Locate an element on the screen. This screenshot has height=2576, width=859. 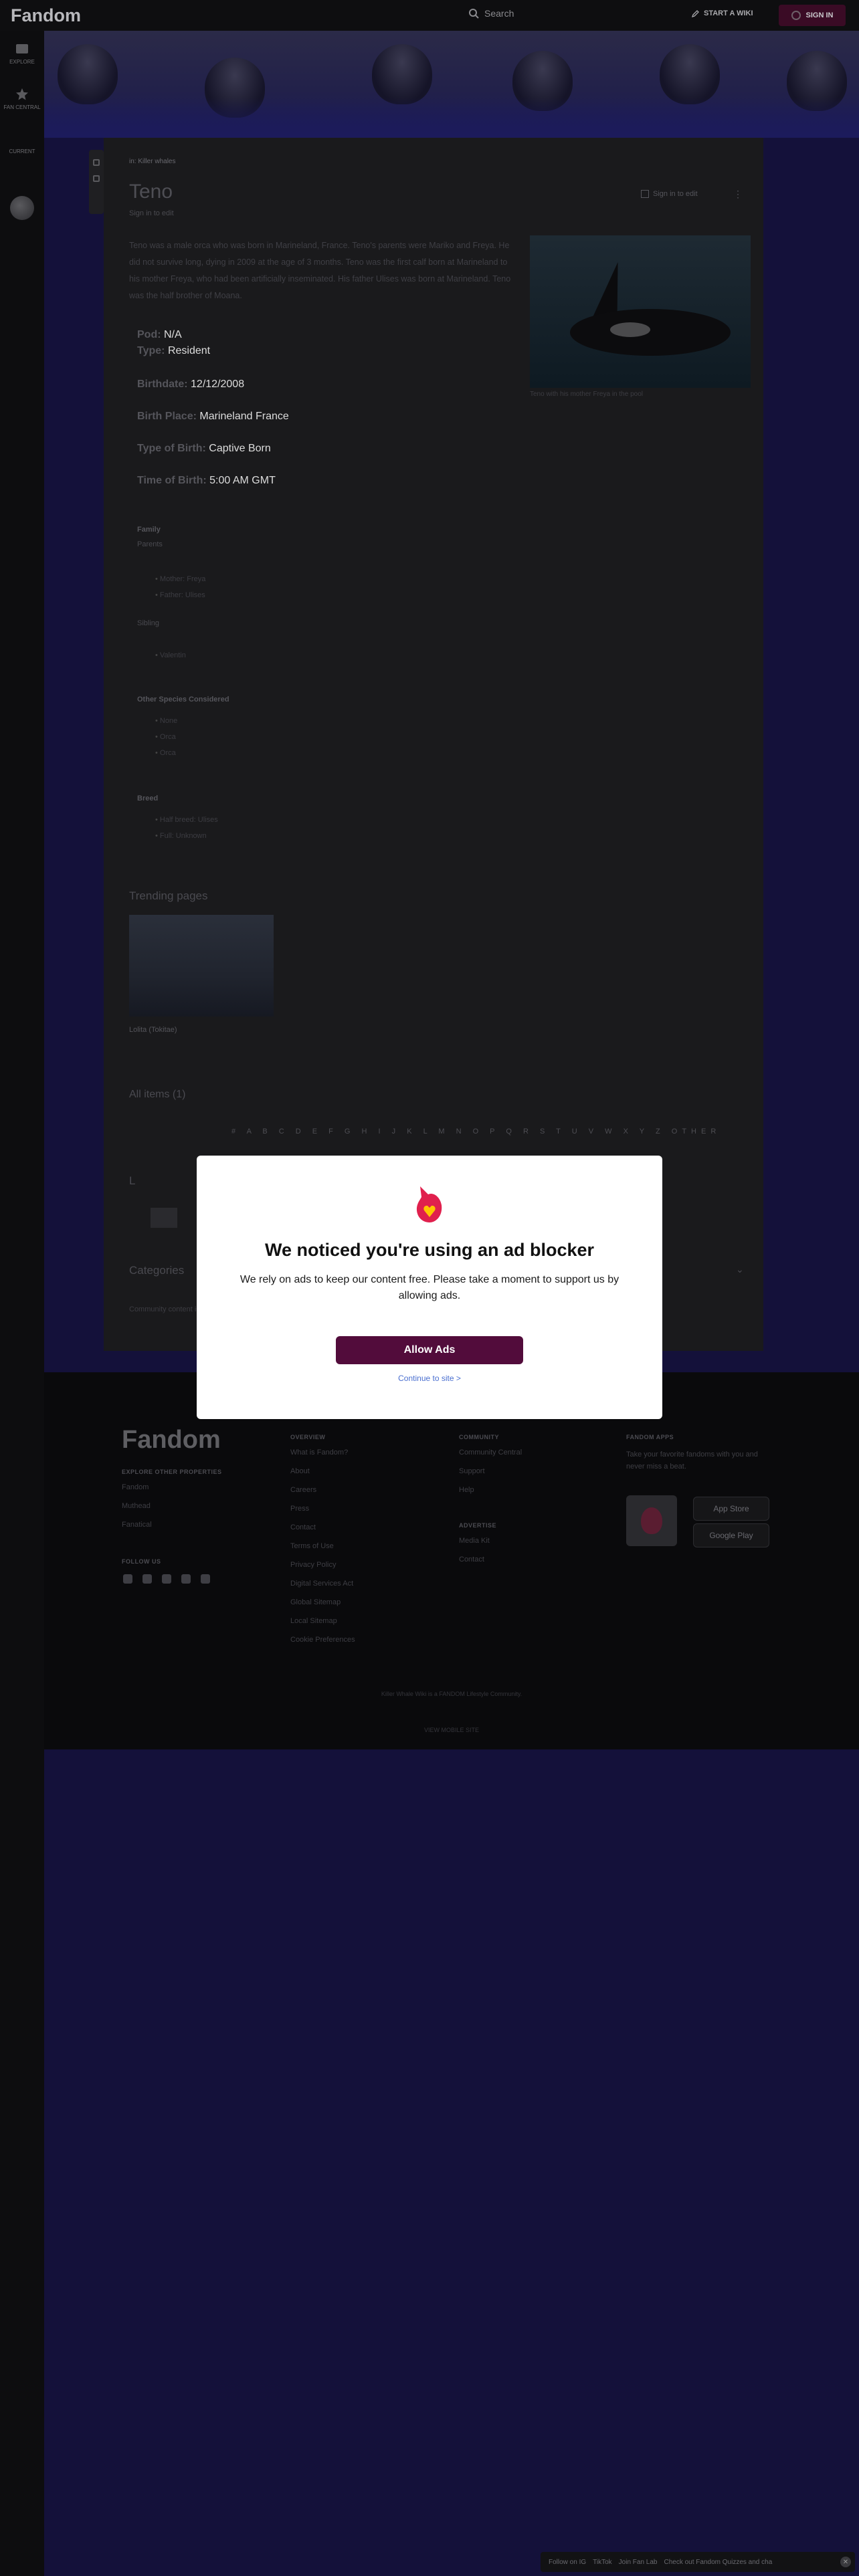
categories-heading: Categories is located at coordinates (156, 1270).